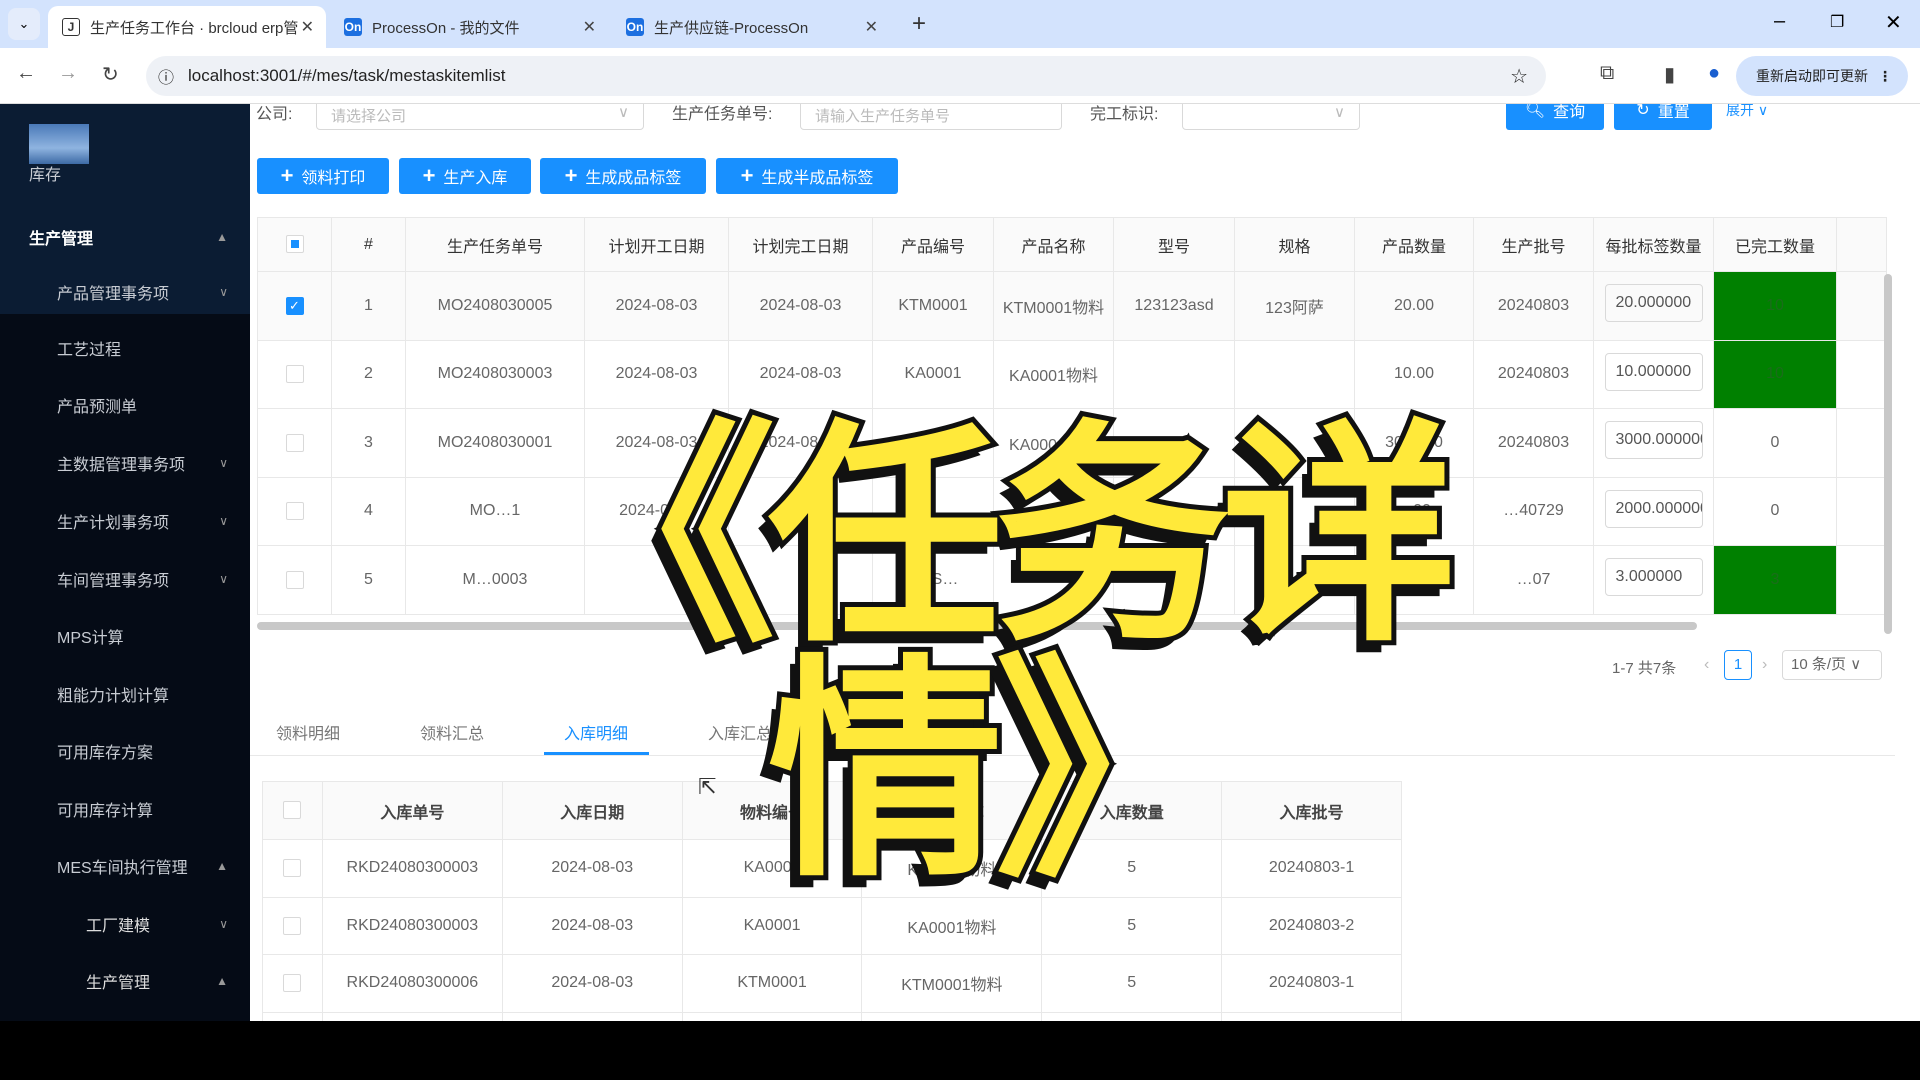  What do you see at coordinates (125, 520) in the screenshot?
I see `sidebar-item: 生产计划事务项 ∨` at bounding box center [125, 520].